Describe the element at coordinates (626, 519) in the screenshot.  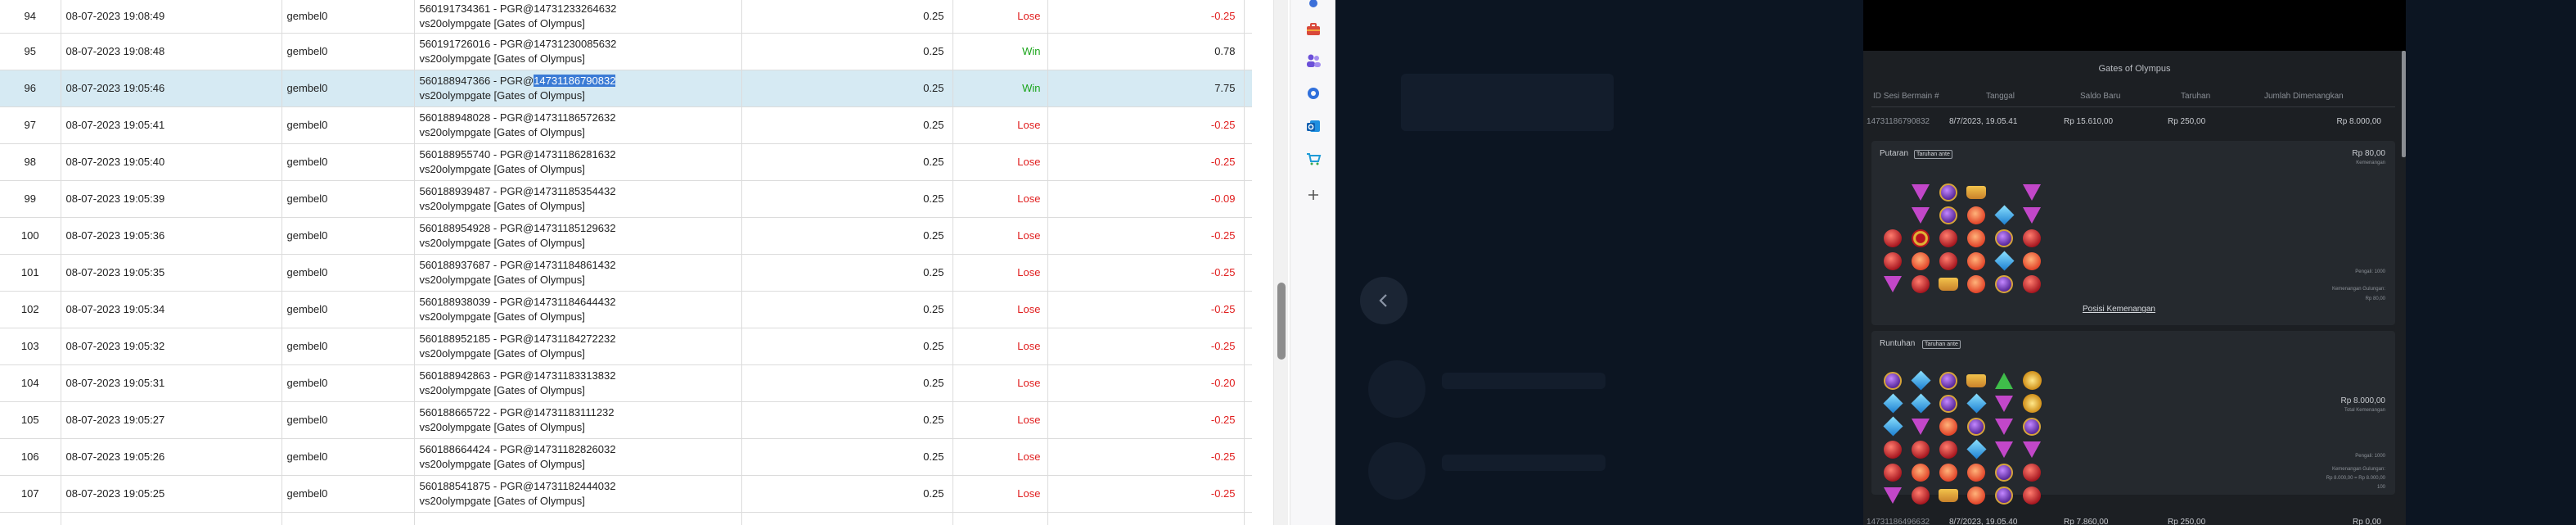
I see `table-row: 560188541178 - PGR@14731182232832` at that location.